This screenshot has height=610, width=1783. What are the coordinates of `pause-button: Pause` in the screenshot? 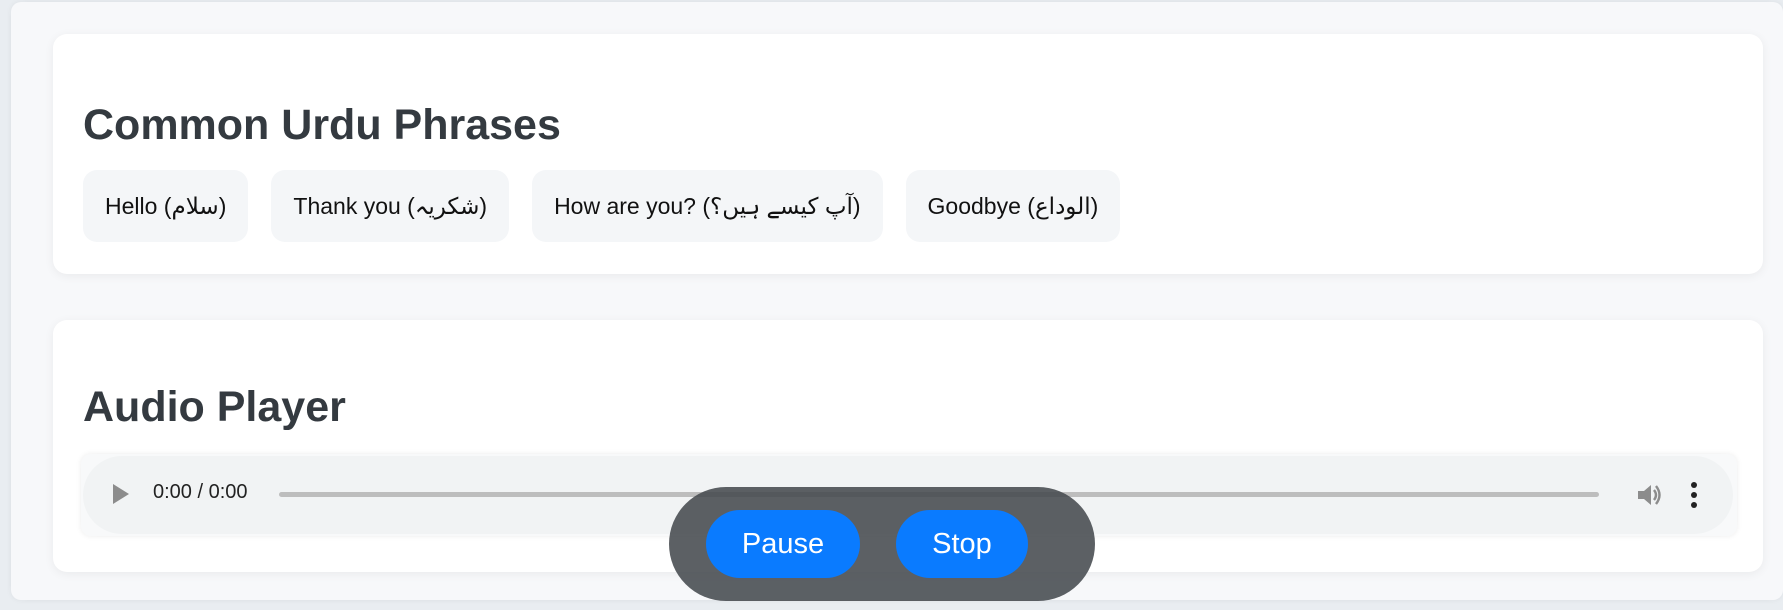 It's located at (783, 544).